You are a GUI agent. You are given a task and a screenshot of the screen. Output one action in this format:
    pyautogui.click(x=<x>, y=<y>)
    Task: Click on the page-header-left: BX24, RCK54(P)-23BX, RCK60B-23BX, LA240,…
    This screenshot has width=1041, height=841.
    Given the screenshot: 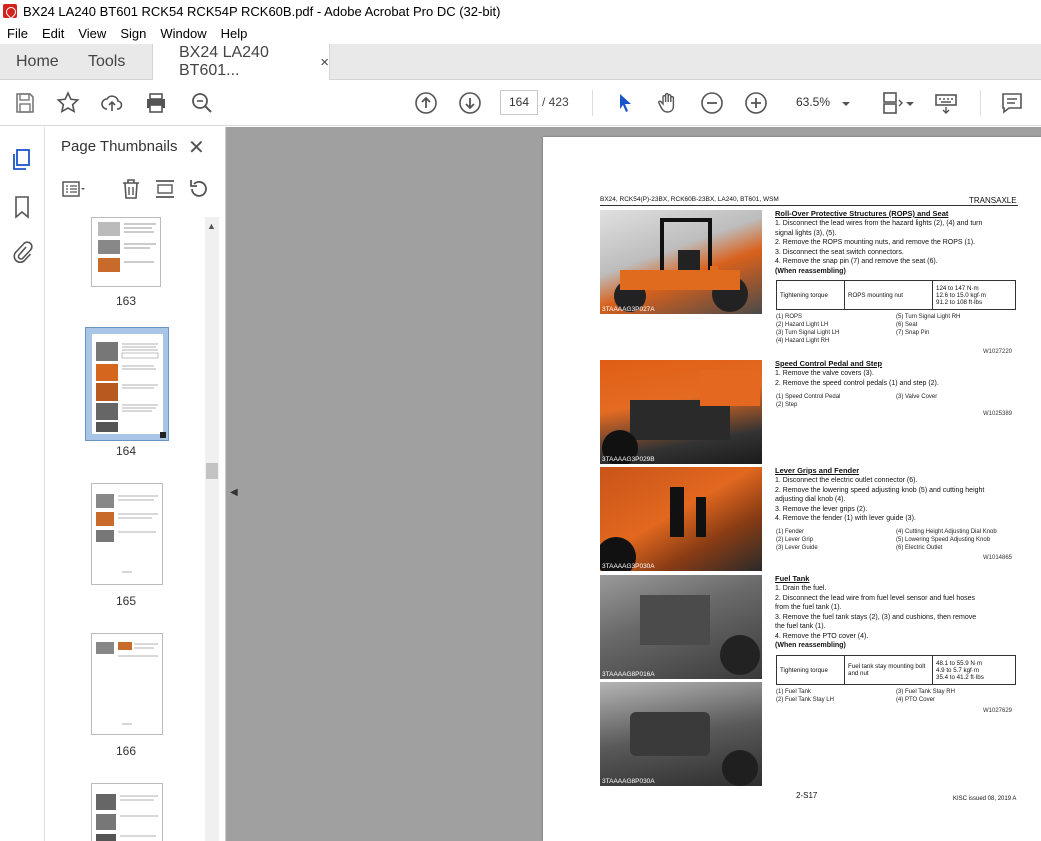 What is the action you would take?
    pyautogui.click(x=689, y=199)
    